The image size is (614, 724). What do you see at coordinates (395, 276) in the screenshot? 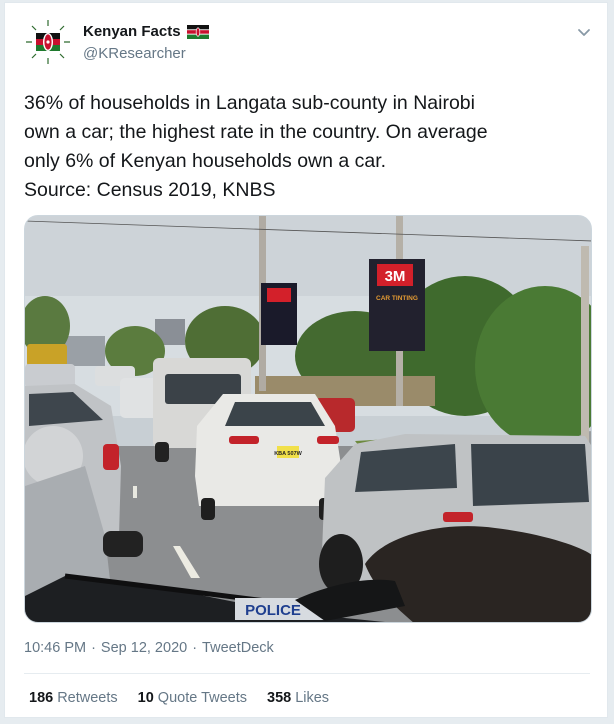
I see `billboard-brand: 3M` at bounding box center [395, 276].